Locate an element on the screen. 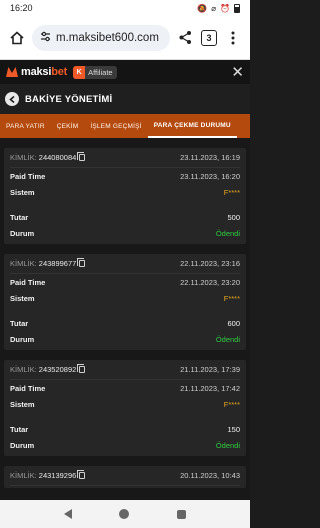 This screenshot has height=528, width=320. card-header: KİMLİK: 243139296 20.11.2023, 10:43 is located at coordinates (125, 476).